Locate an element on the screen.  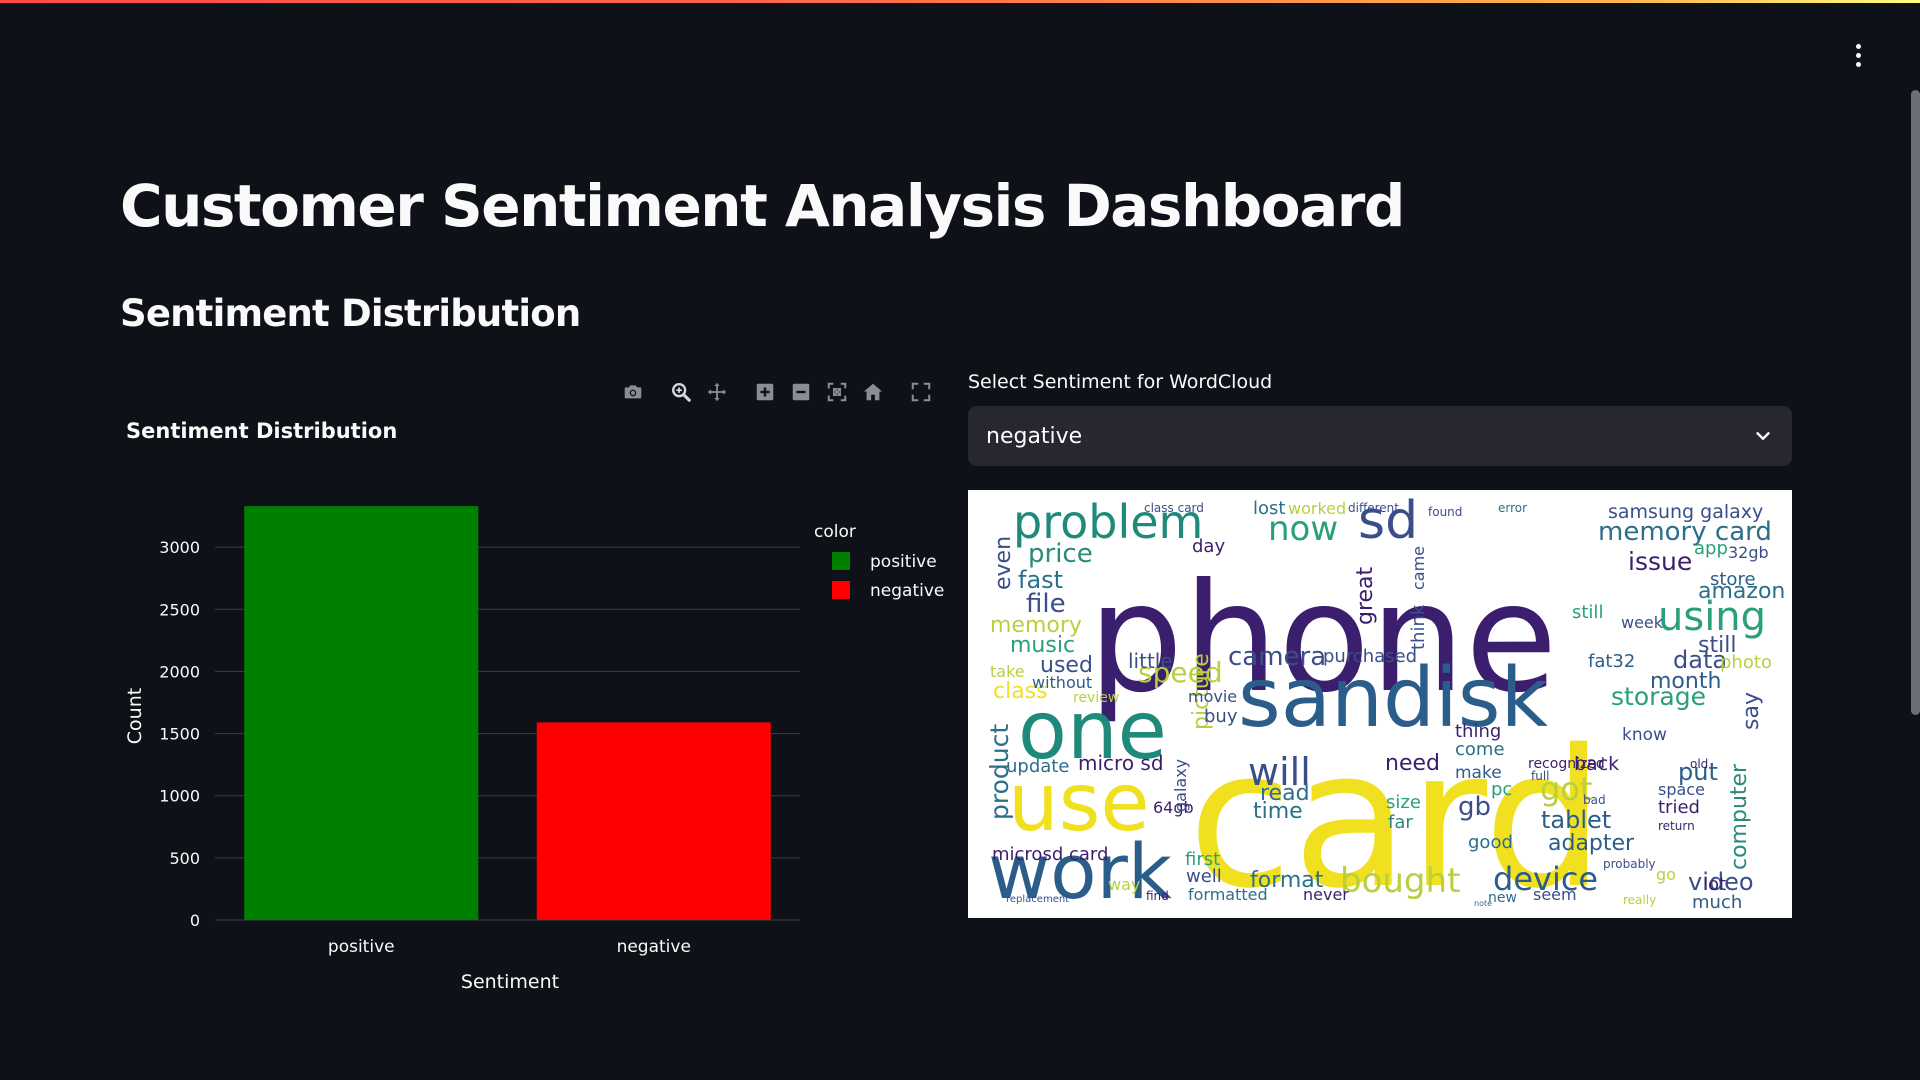
wordcloud-word: old is located at coordinates (1699, 764).